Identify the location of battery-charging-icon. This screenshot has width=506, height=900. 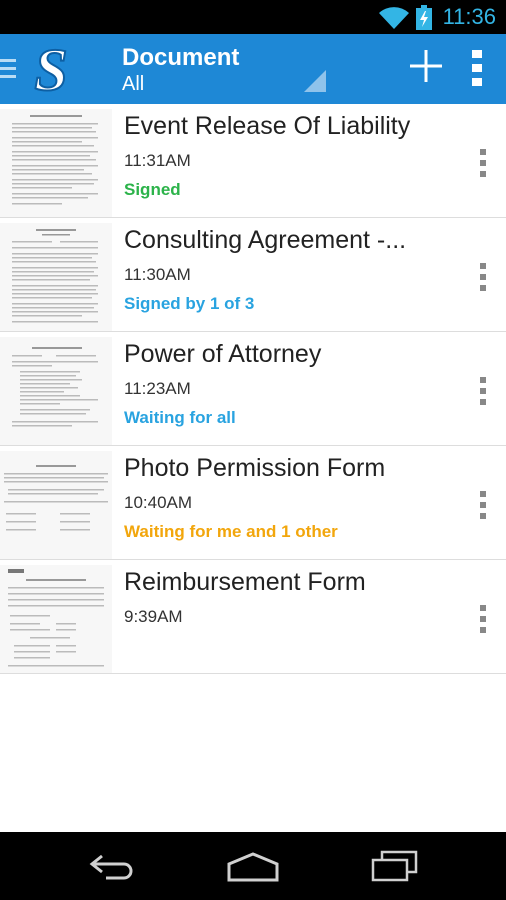
(424, 17).